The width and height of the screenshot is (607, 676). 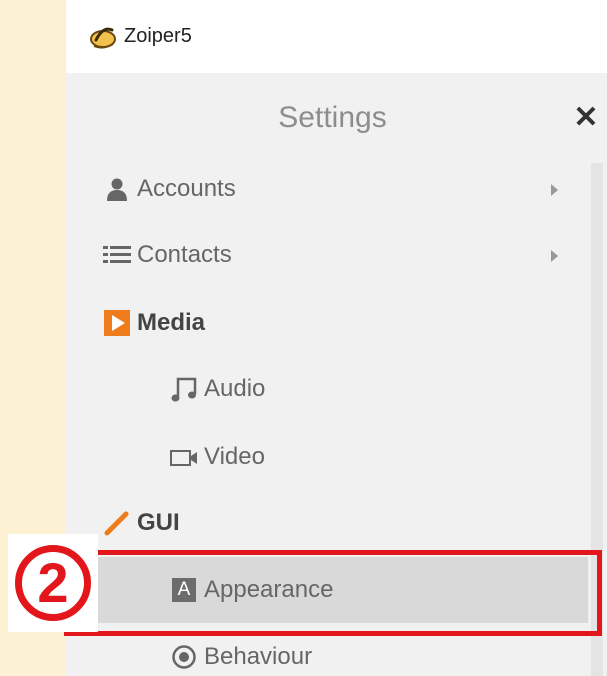 What do you see at coordinates (184, 254) in the screenshot?
I see `menu-item-label: Contacts` at bounding box center [184, 254].